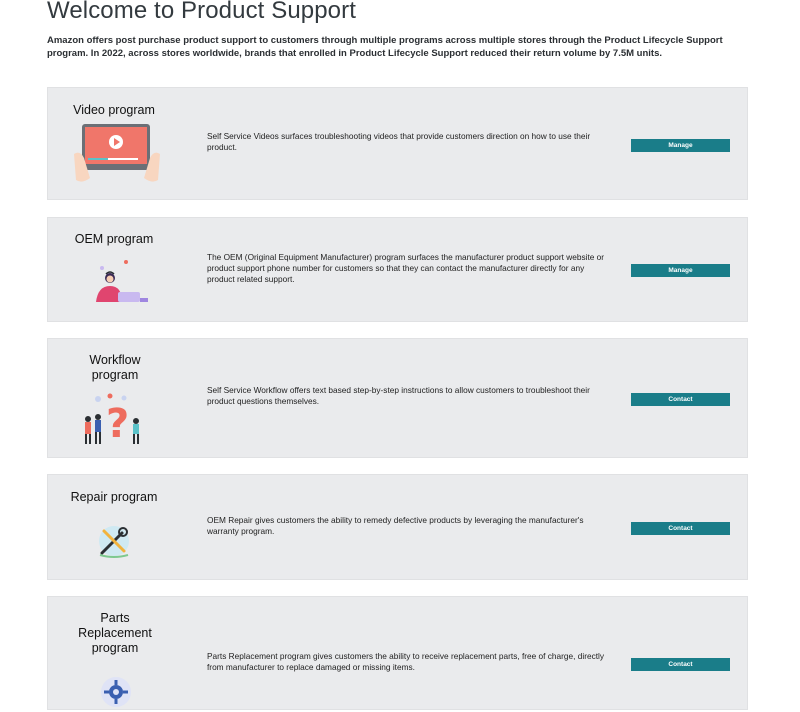 This screenshot has width=800, height=712. I want to click on tablet-video-icon, so click(117, 153).